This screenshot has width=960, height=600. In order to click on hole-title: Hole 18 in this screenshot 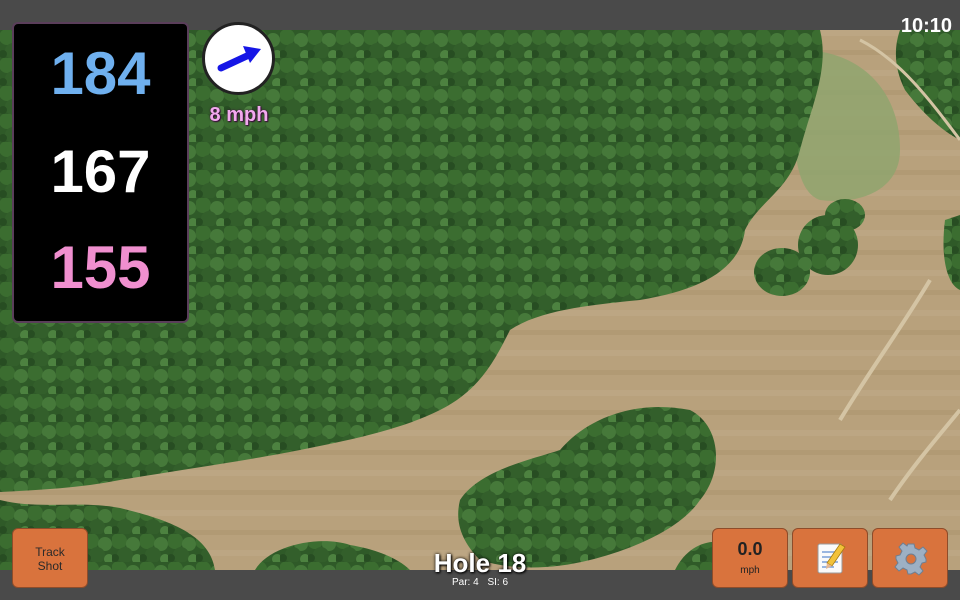, I will do `click(480, 563)`.